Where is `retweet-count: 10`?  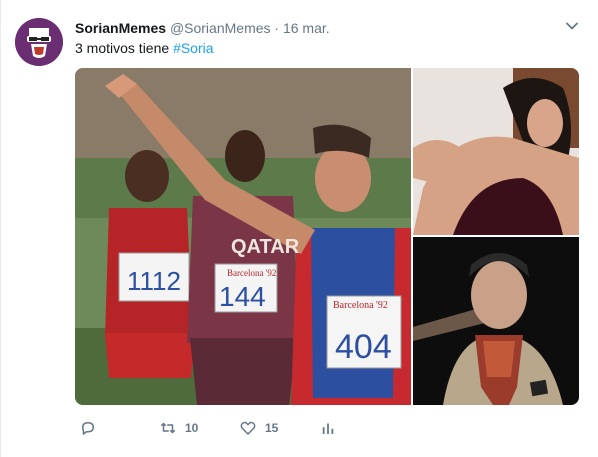
retweet-count: 10 is located at coordinates (192, 428).